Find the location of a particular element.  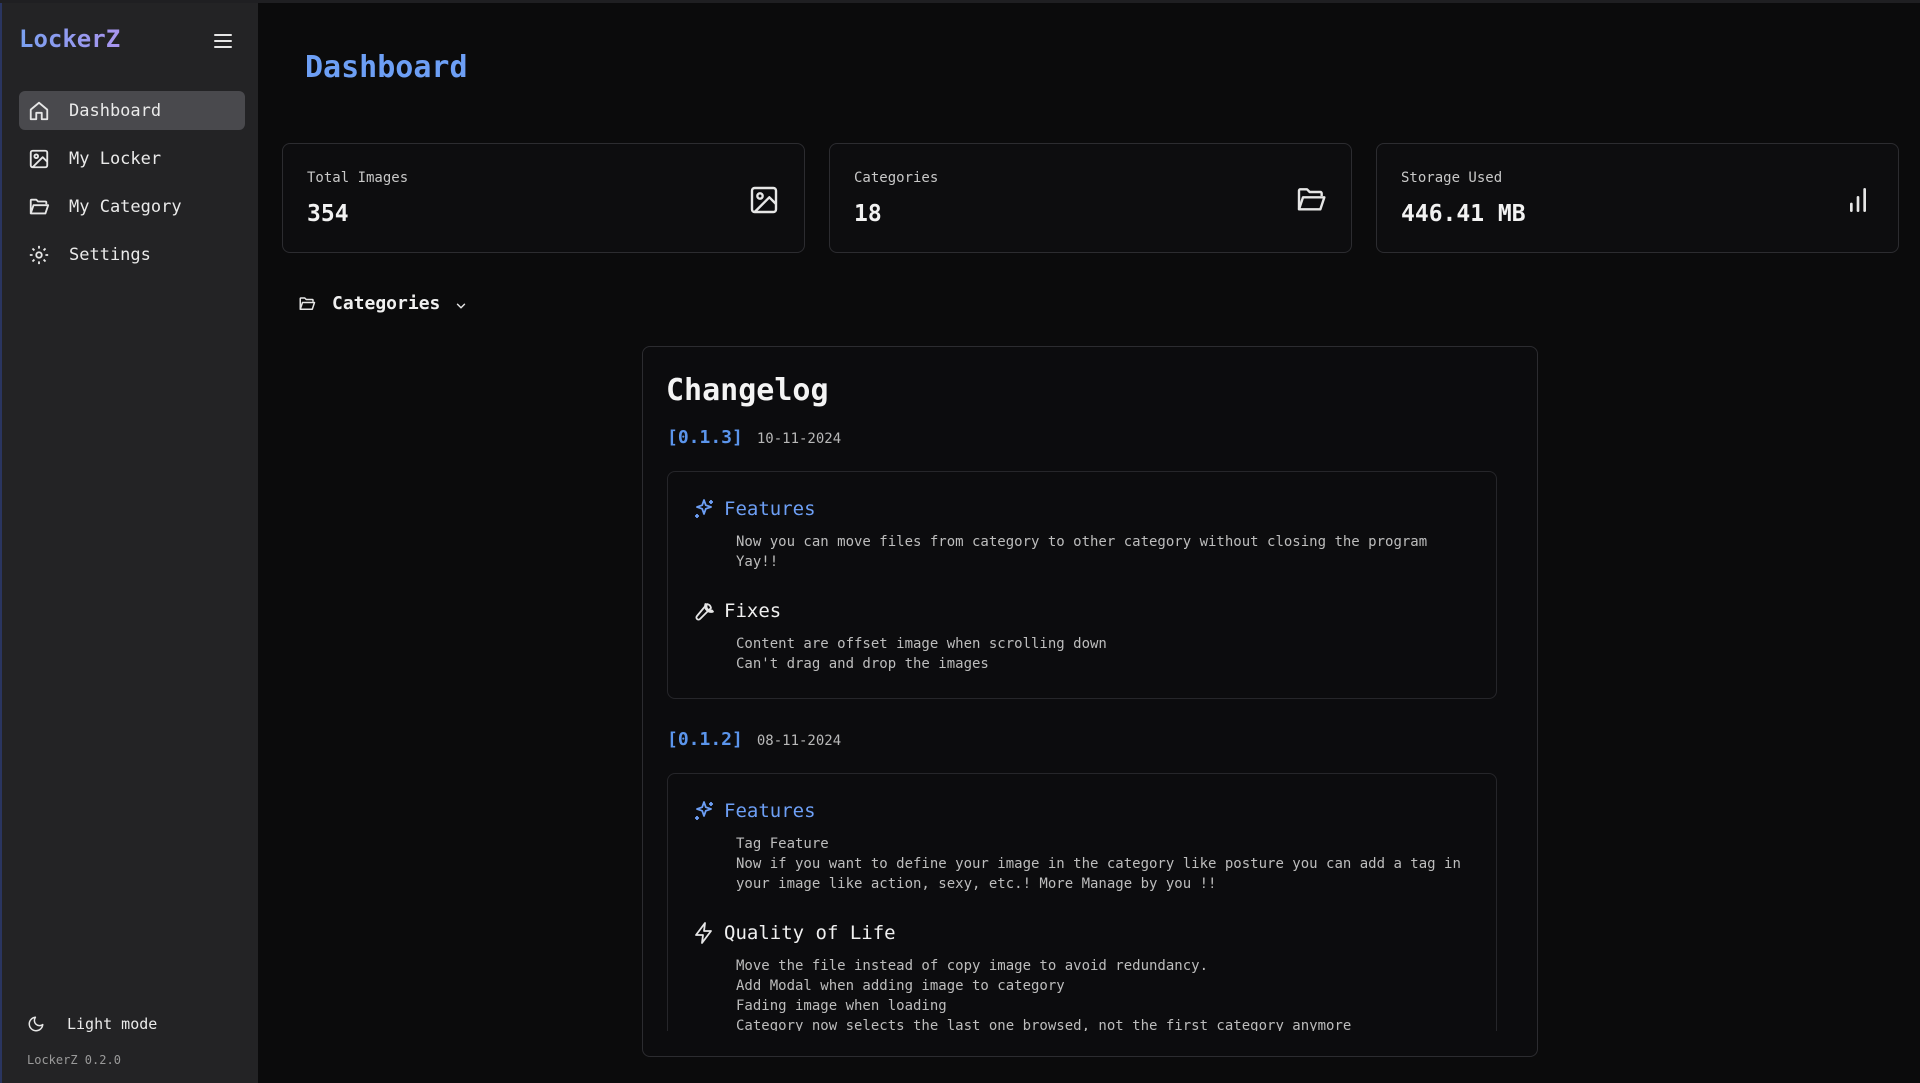

sidebar-item-my-locker: My Locker is located at coordinates (132, 158).